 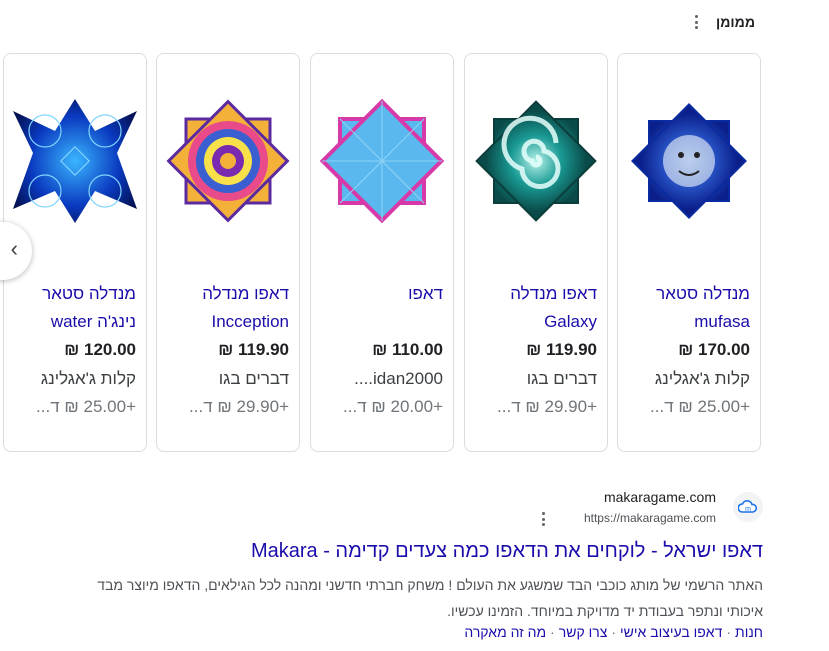 I want to click on product-title: מנדלה סטאר mufasa, so click(x=687, y=308).